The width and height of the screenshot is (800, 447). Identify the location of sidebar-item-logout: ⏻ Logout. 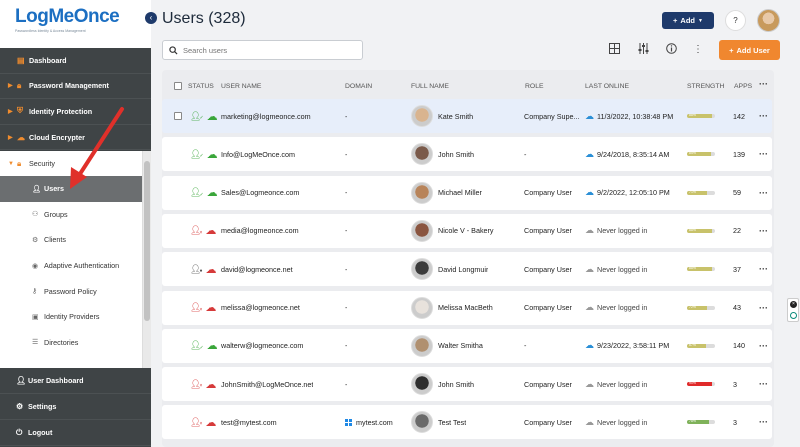
(75, 433).